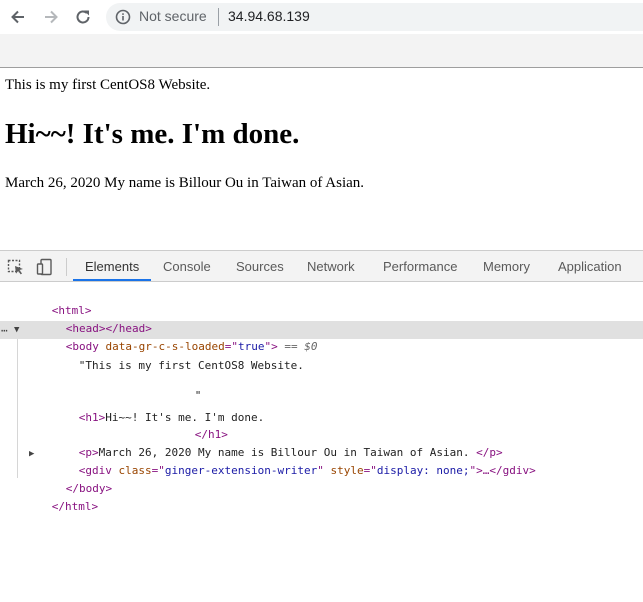 This screenshot has height=602, width=643. Describe the element at coordinates (66, 267) in the screenshot. I see `devtools-toolbar-divider` at that location.